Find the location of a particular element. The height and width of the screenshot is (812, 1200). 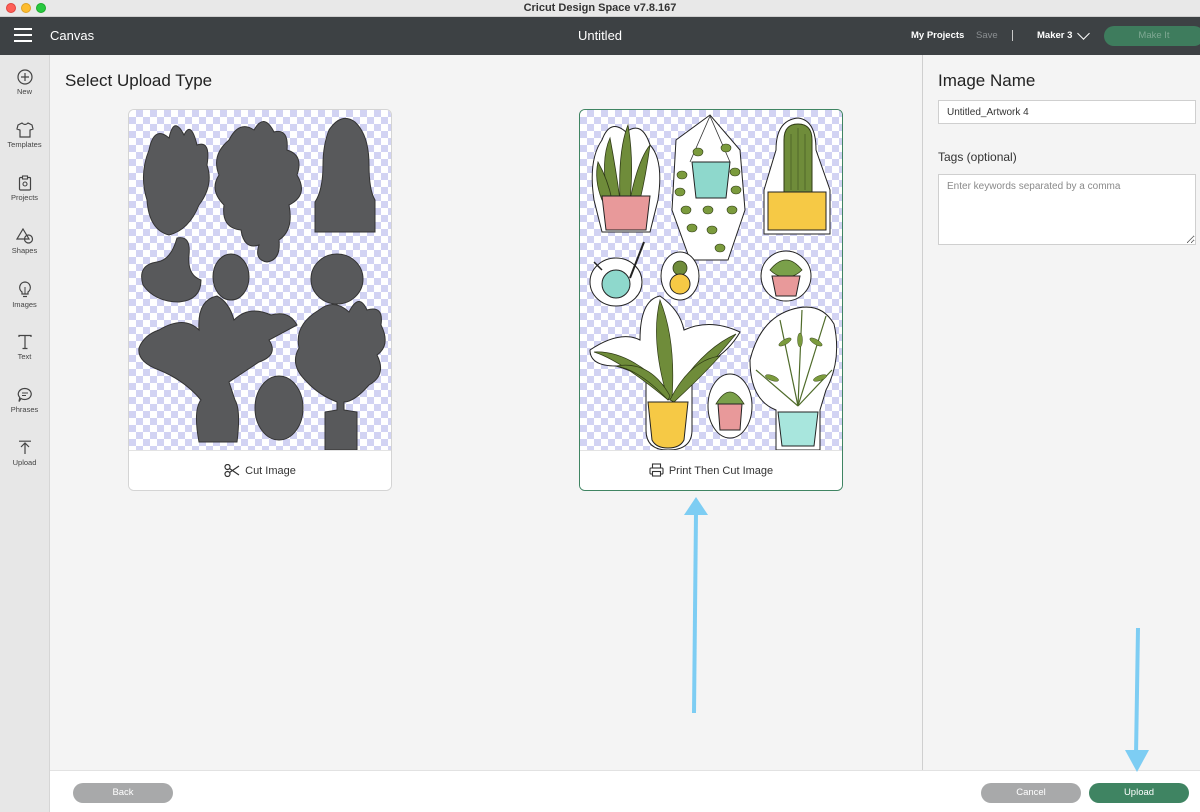

make-it-button: Make It is located at coordinates (1152, 36).